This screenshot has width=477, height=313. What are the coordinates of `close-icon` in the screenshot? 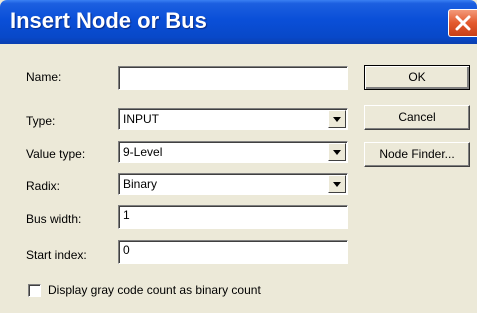 It's located at (463, 23).